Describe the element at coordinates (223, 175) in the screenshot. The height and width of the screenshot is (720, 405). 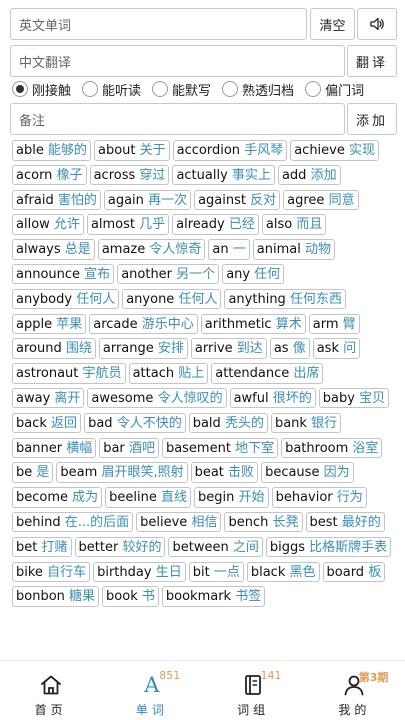
I see `word-chip: actually 事实上` at that location.